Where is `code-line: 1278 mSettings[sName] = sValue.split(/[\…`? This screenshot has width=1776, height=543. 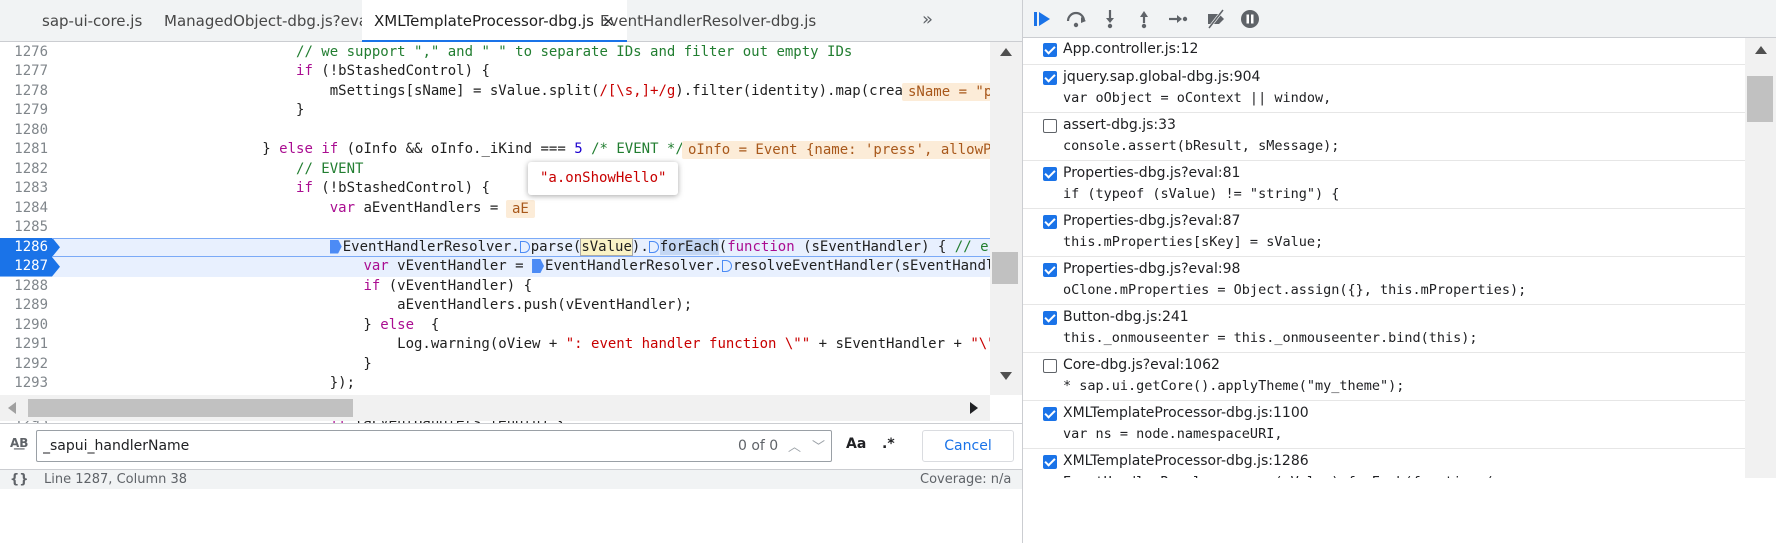
code-line: 1278 mSettings[sName] = sValue.split(/[\… is located at coordinates (561, 92).